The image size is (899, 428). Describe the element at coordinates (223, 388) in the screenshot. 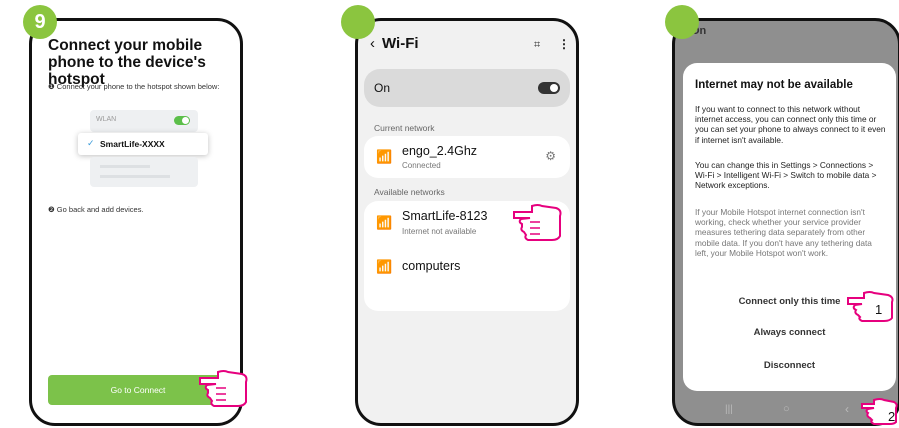

I see `pointing-hand-icon` at that location.